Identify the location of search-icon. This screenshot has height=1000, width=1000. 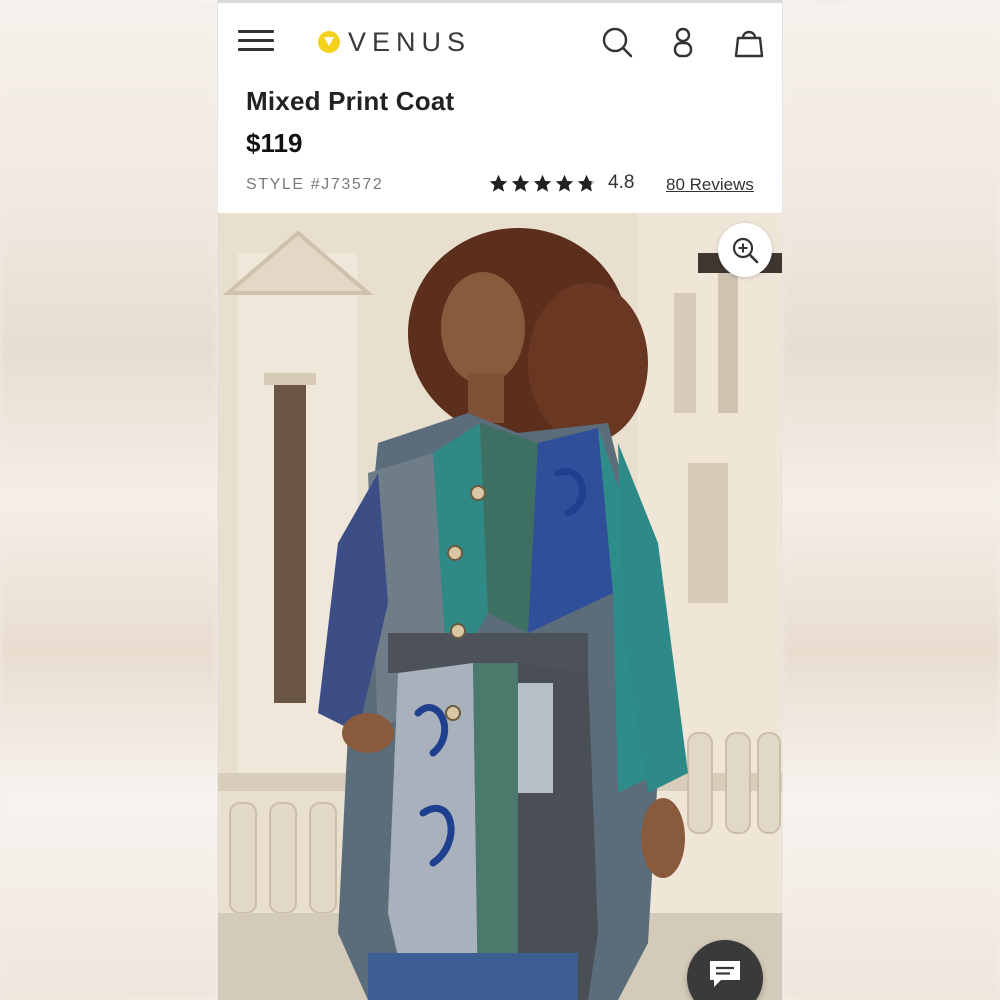
(617, 42).